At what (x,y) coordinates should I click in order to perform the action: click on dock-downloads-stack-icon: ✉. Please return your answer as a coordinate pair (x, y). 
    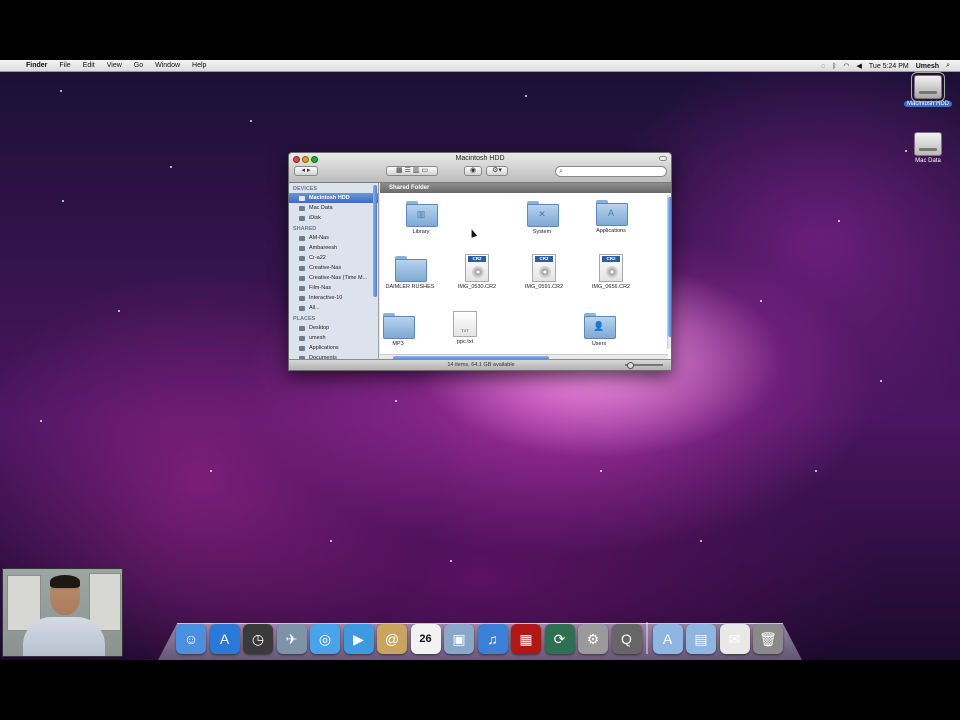
    Looking at the image, I should click on (734, 639).